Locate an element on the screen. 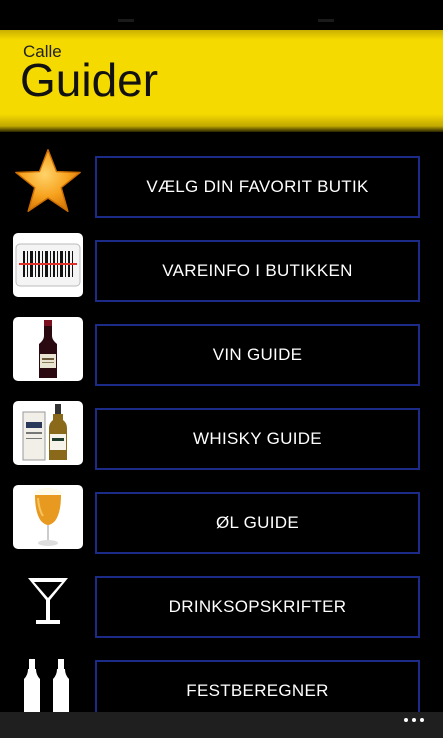 This screenshot has width=443, height=738. whisky-bottle-icon is located at coordinates (48, 433).